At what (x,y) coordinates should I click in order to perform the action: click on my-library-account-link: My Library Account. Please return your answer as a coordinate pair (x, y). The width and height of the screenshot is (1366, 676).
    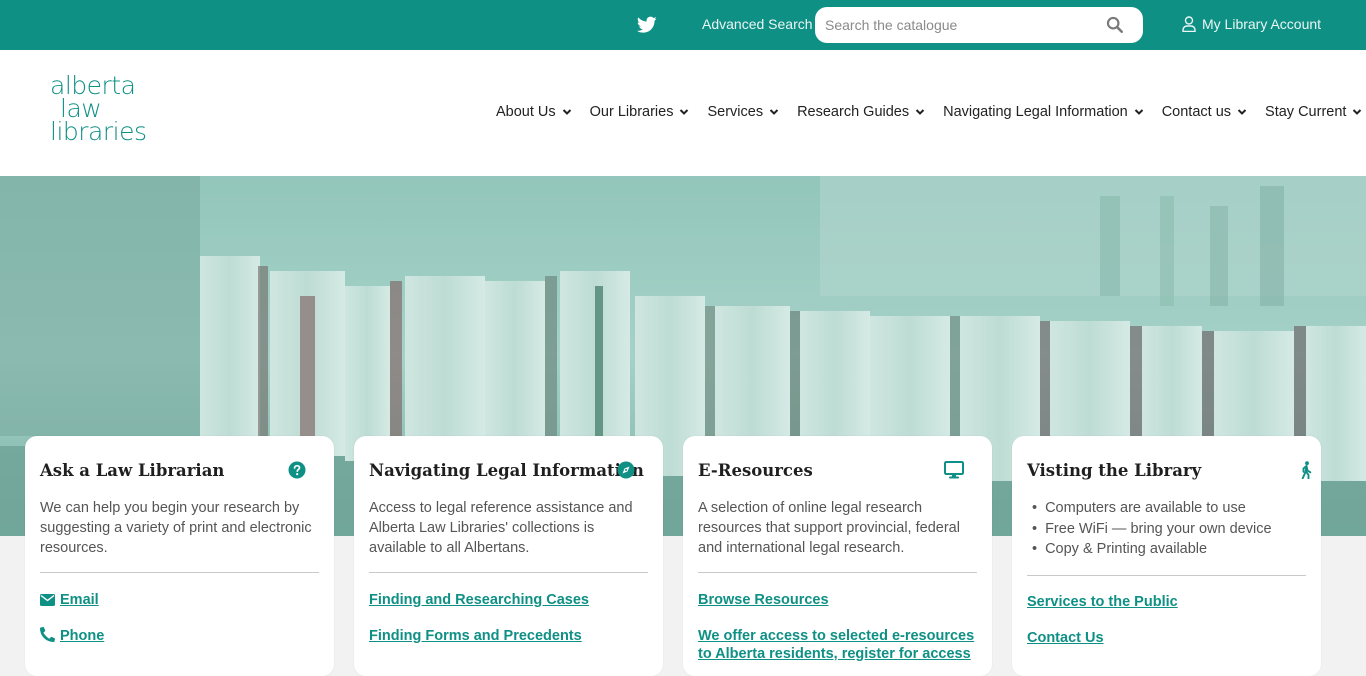
    Looking at the image, I should click on (1251, 24).